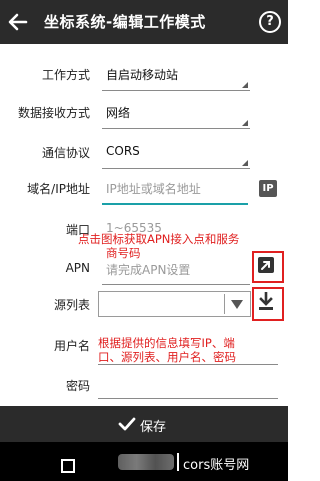 The height and width of the screenshot is (481, 320). I want to click on ip-badge-text: IP, so click(268, 188).